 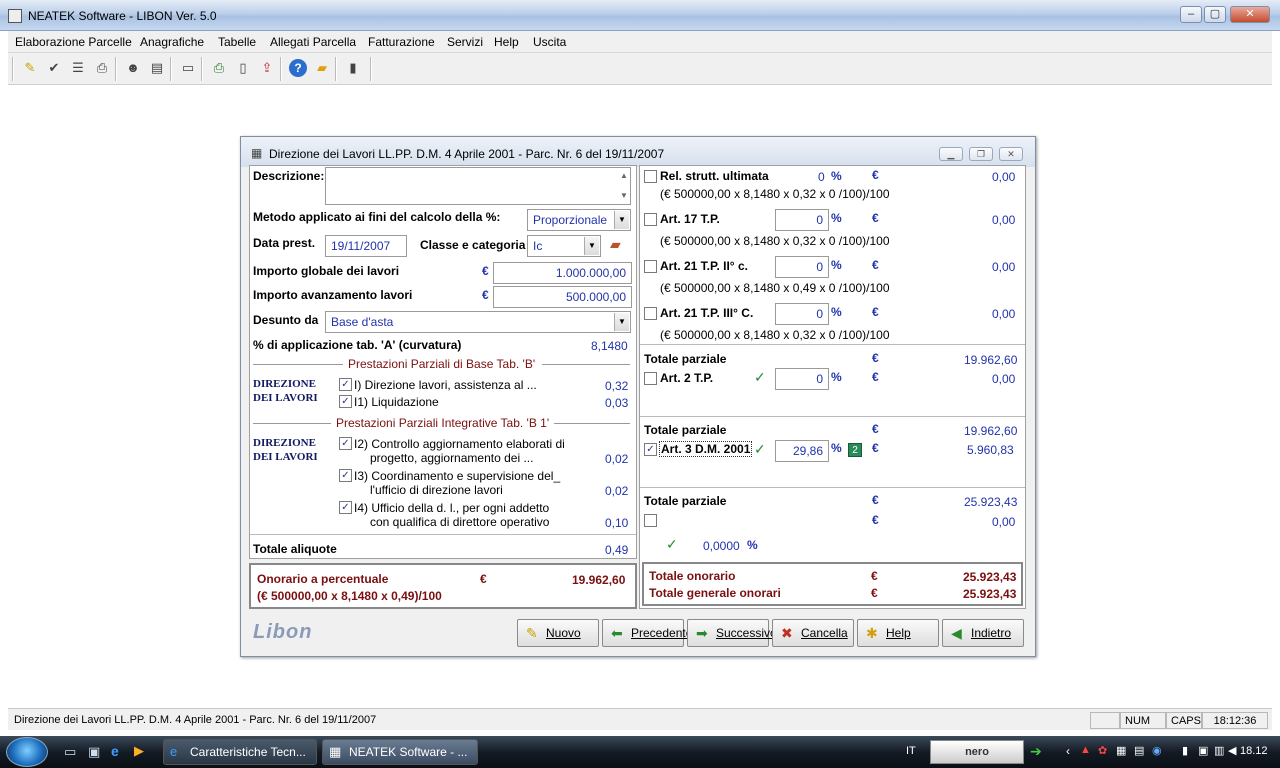 I want to click on menu-allegati-parcella: Allegati Parcella, so click(x=313, y=42).